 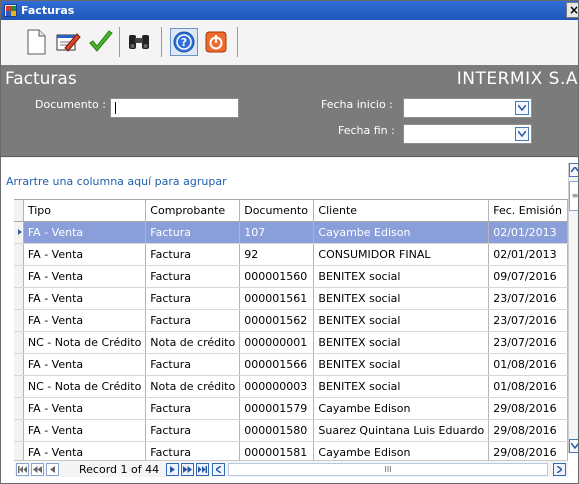 What do you see at coordinates (289, 10) in the screenshot?
I see `title-bar: Facturas ×` at bounding box center [289, 10].